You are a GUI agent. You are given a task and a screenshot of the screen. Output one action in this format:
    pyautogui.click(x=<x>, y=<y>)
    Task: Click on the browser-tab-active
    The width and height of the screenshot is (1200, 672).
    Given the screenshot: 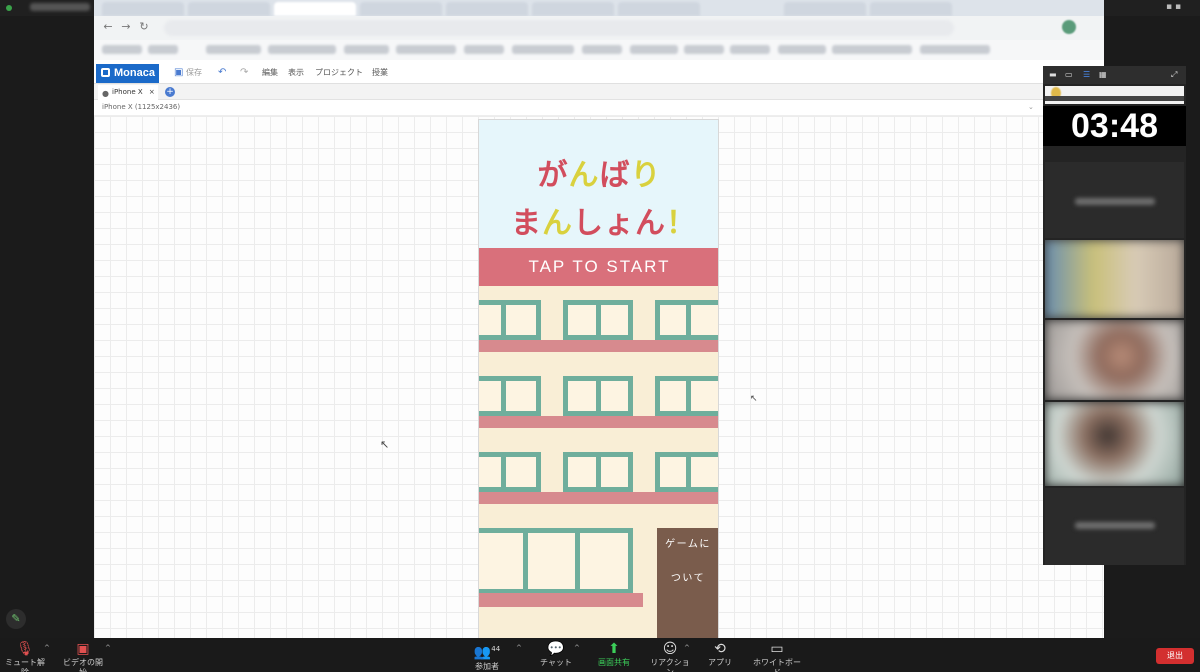 What is the action you would take?
    pyautogui.click(x=315, y=9)
    